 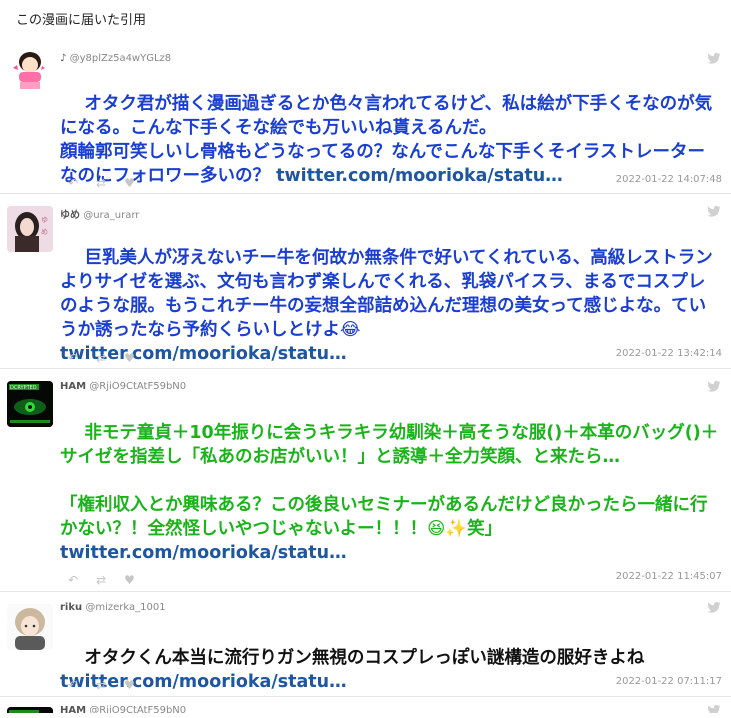 What do you see at coordinates (71, 607) in the screenshot?
I see `user-name: riku` at bounding box center [71, 607].